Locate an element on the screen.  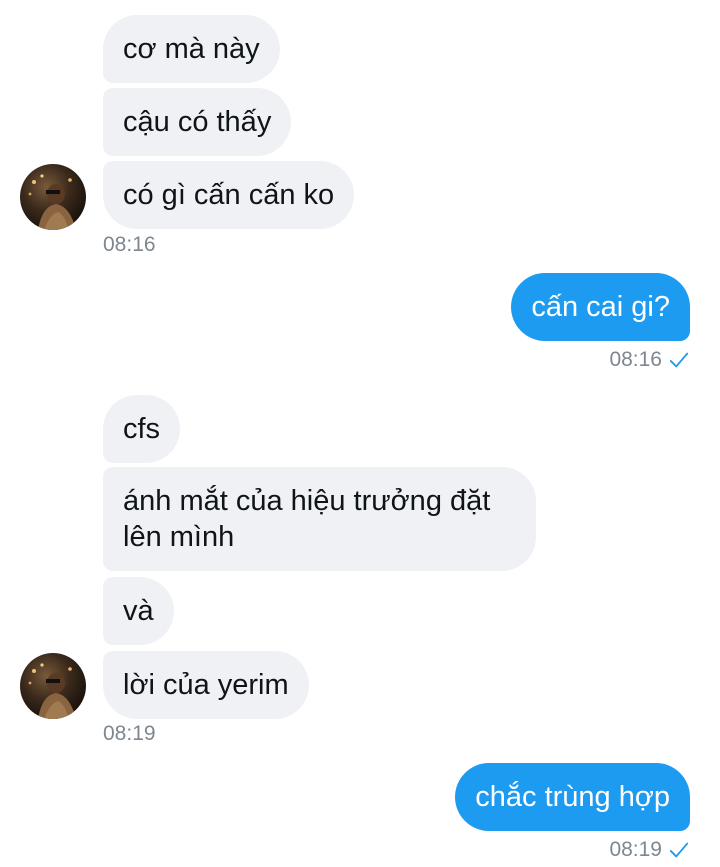
outgoing-meta: 08:19 is located at coordinates (649, 850).